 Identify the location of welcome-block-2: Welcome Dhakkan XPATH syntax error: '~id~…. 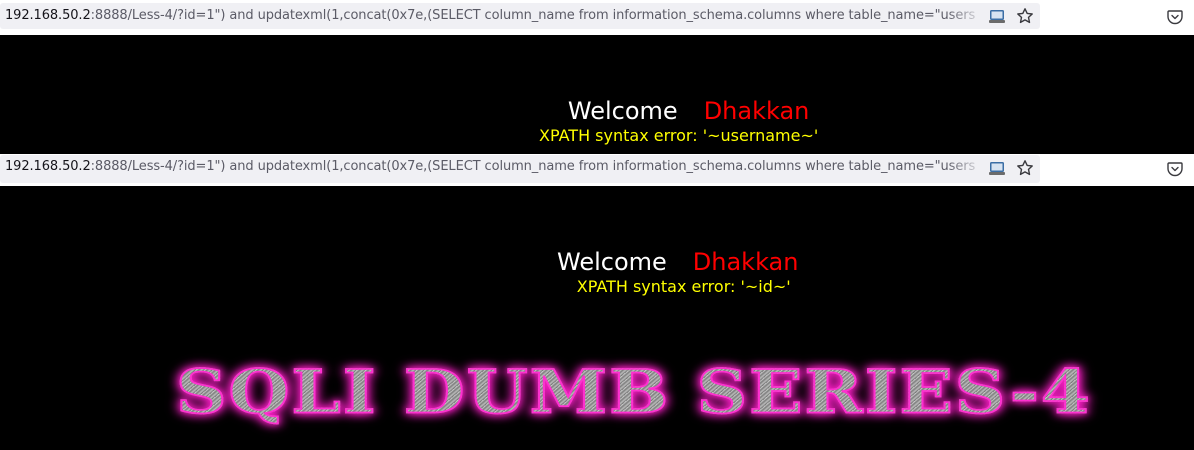
(677, 272).